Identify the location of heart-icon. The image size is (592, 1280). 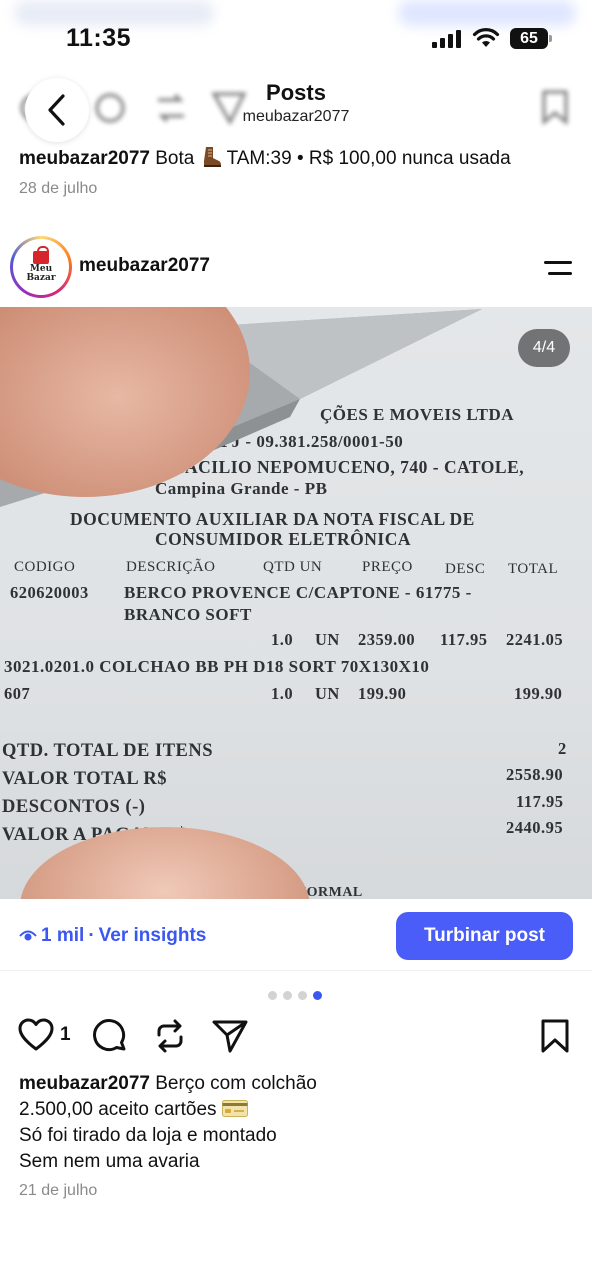
(36, 1035).